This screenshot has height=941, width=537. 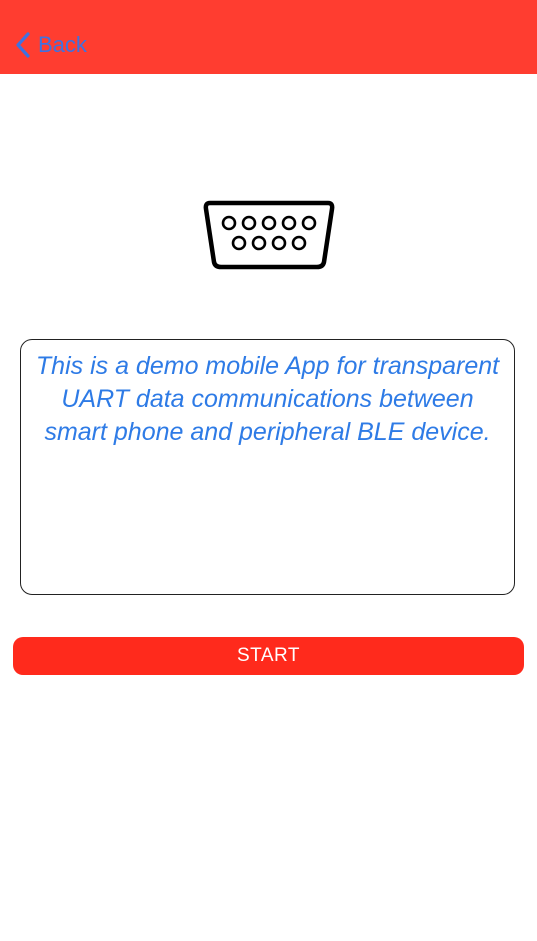 What do you see at coordinates (268, 37) in the screenshot?
I see `navigation-bar: Back` at bounding box center [268, 37].